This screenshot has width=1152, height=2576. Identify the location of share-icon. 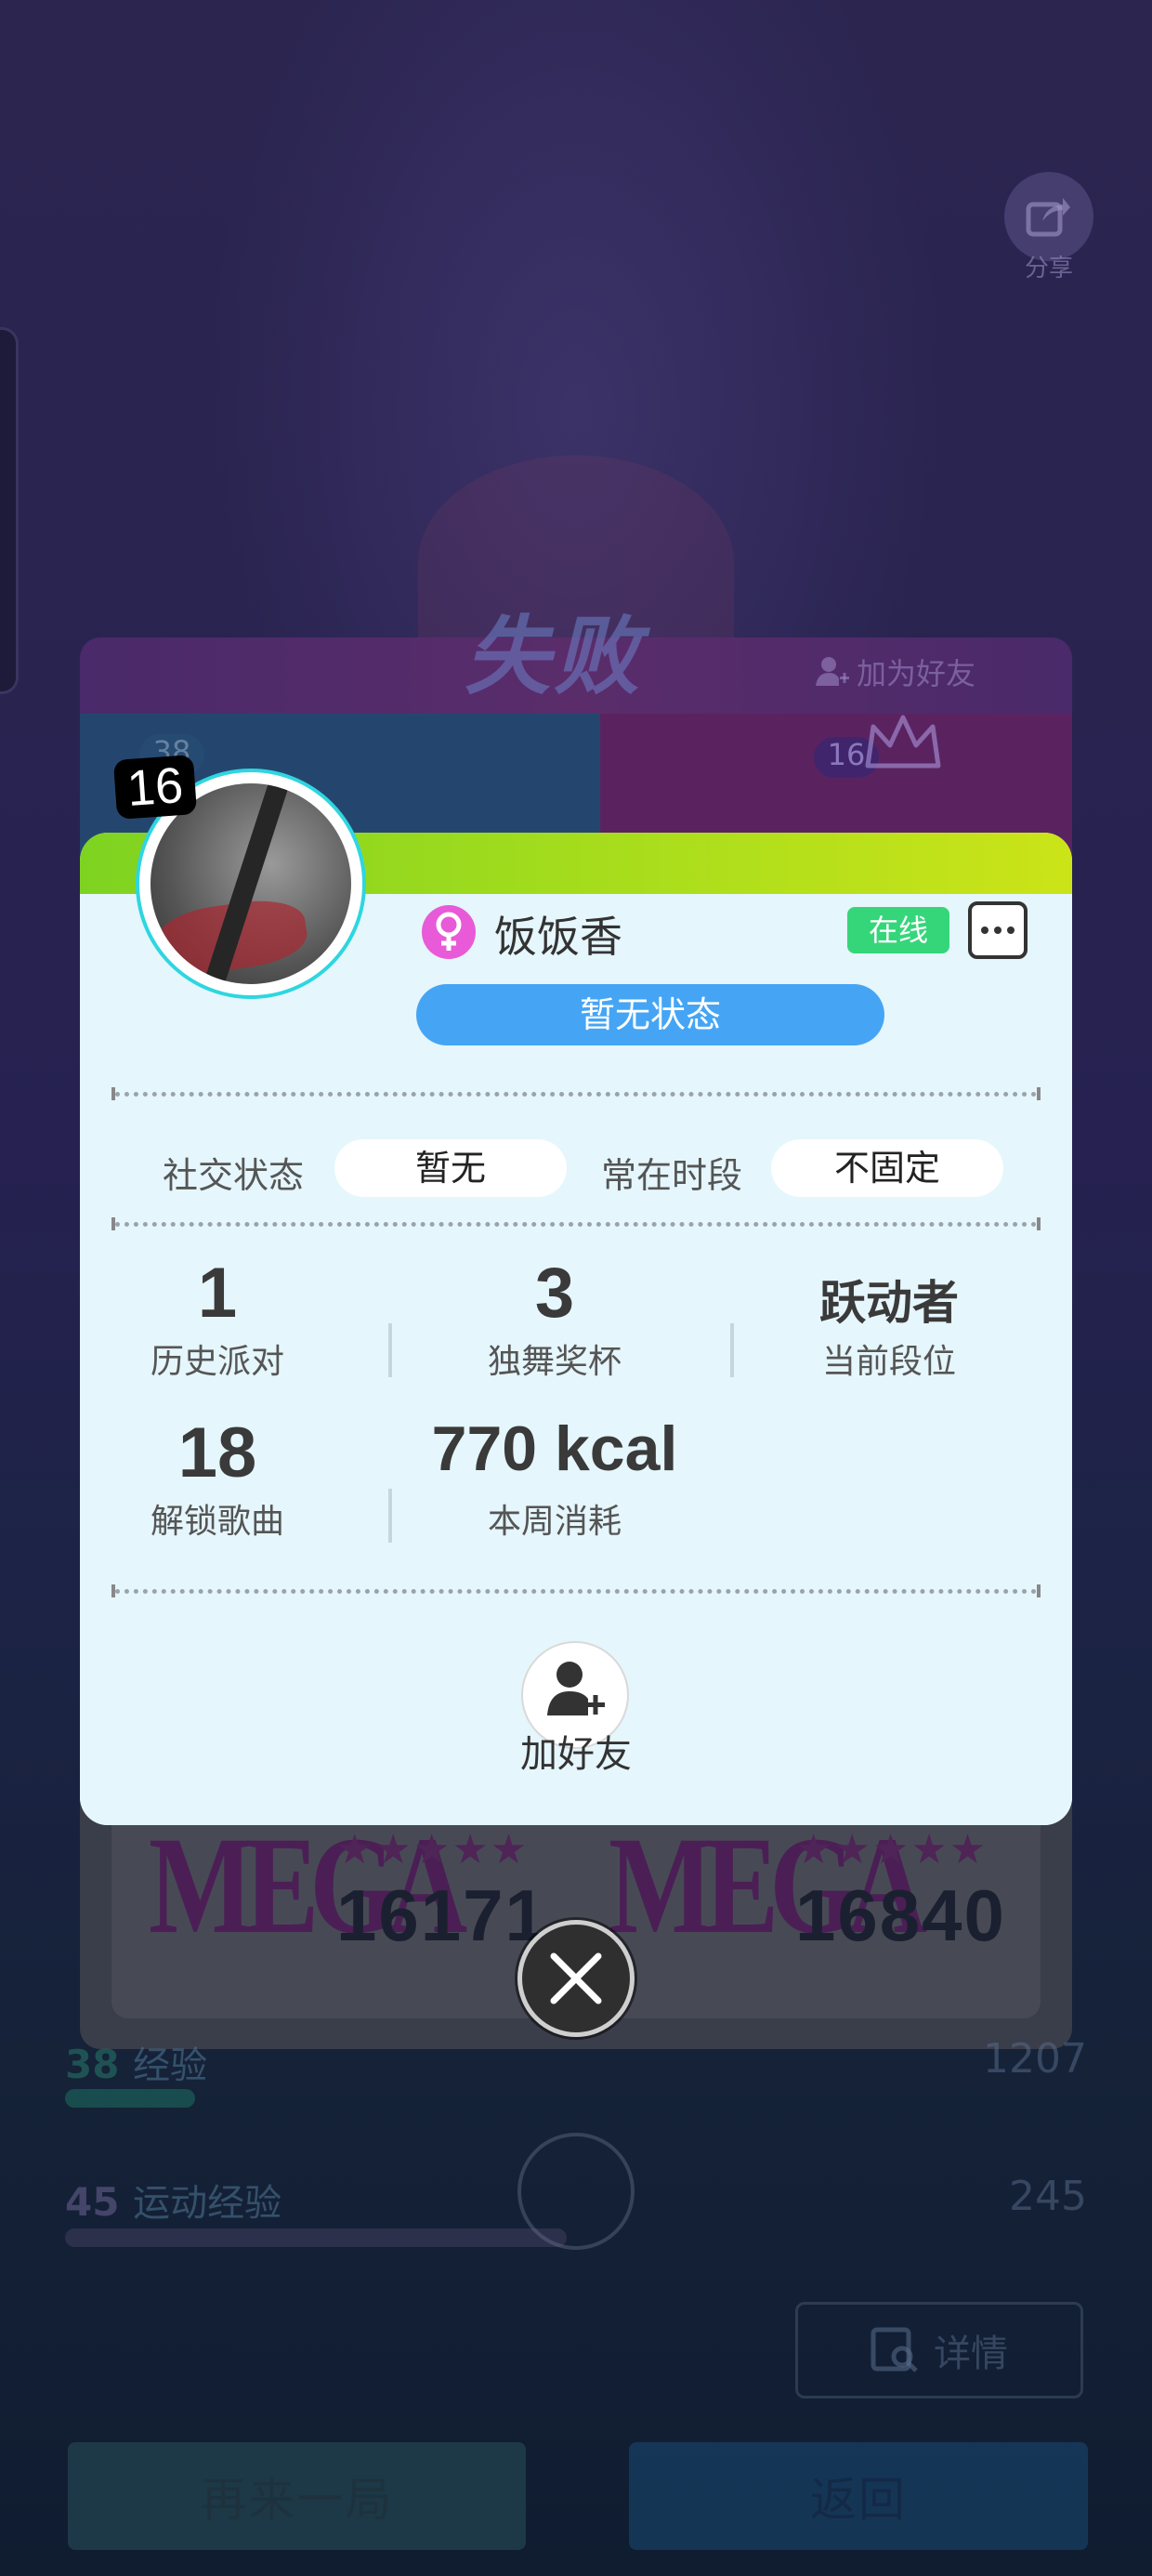
(1048, 217).